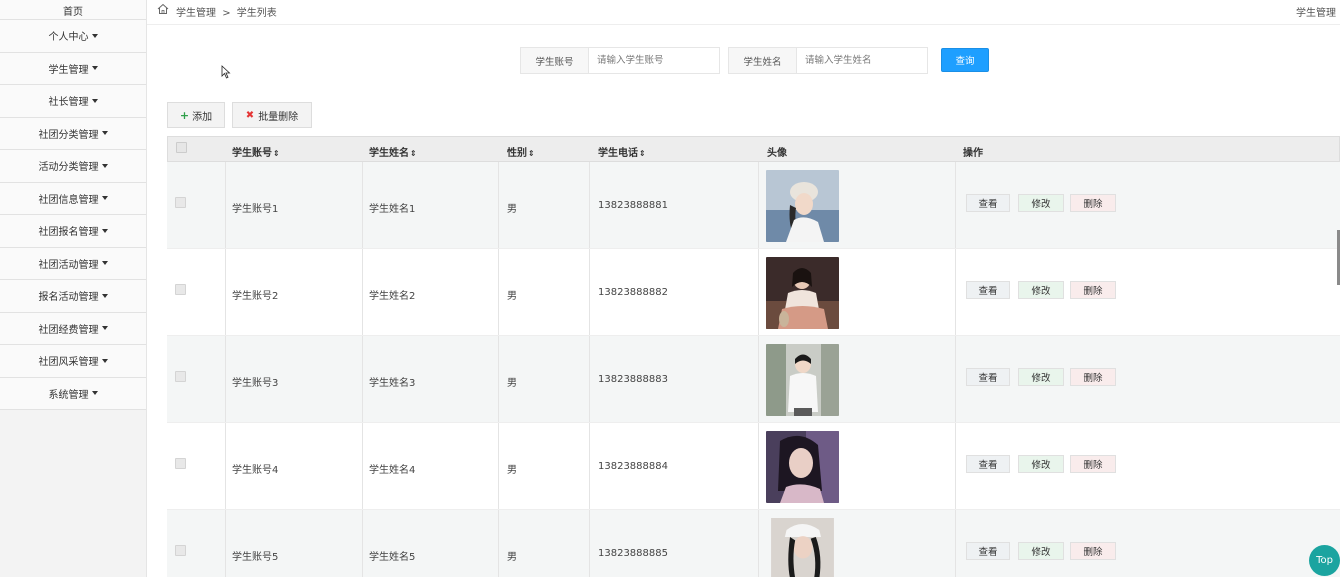 The height and width of the screenshot is (577, 1340). Describe the element at coordinates (250, 115) in the screenshot. I see `close-icon: ✖` at that location.